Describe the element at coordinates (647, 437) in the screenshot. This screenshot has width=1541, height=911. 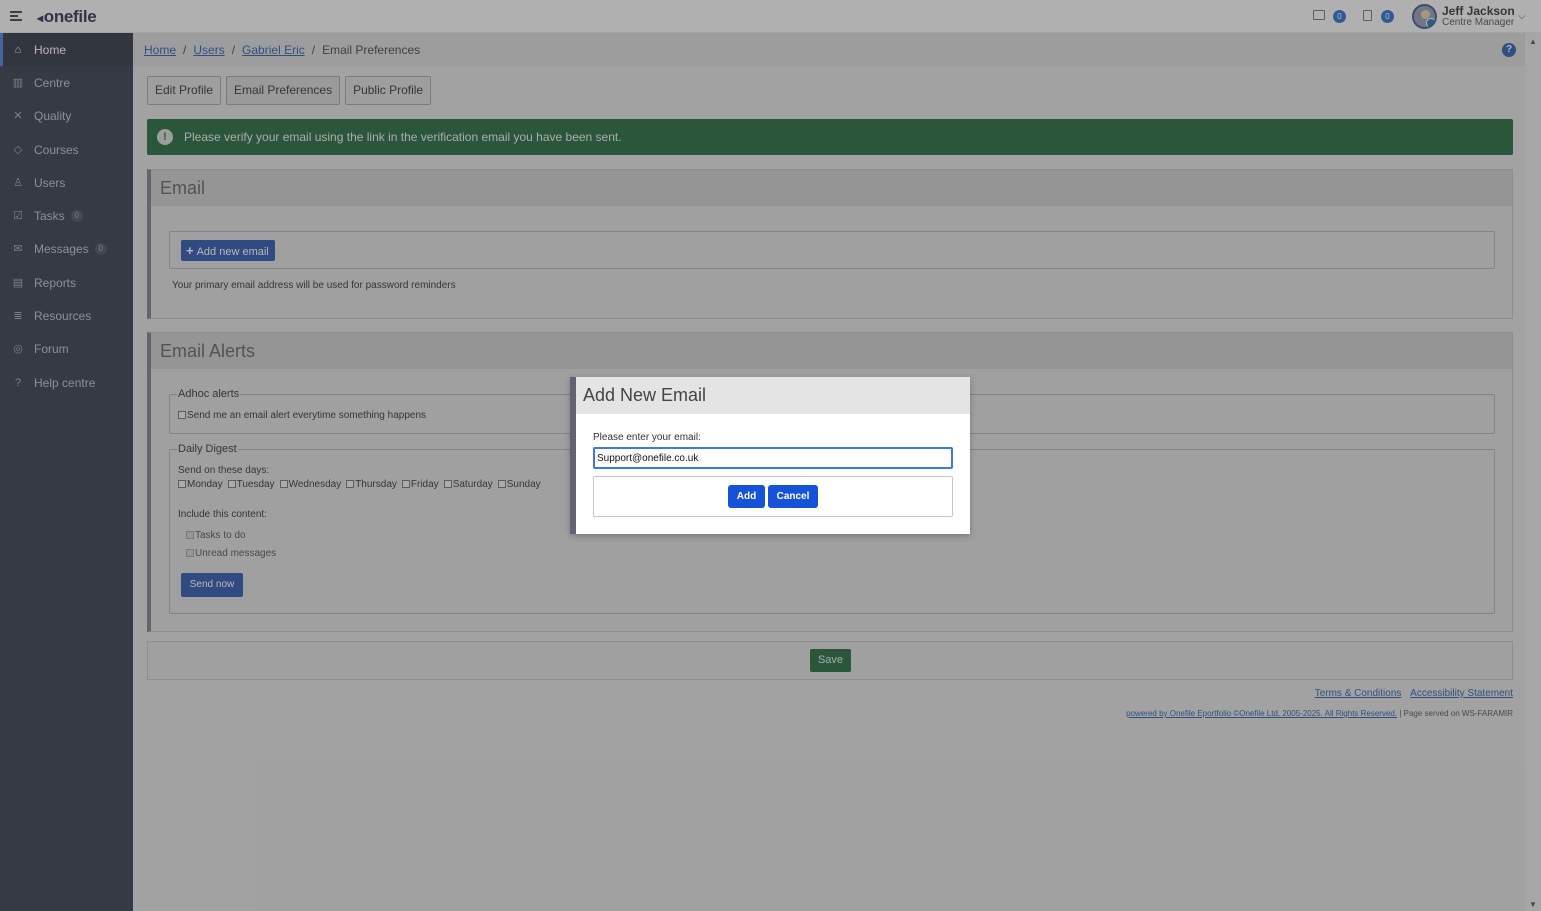
I see `email-input-label: Please enter your email:` at that location.